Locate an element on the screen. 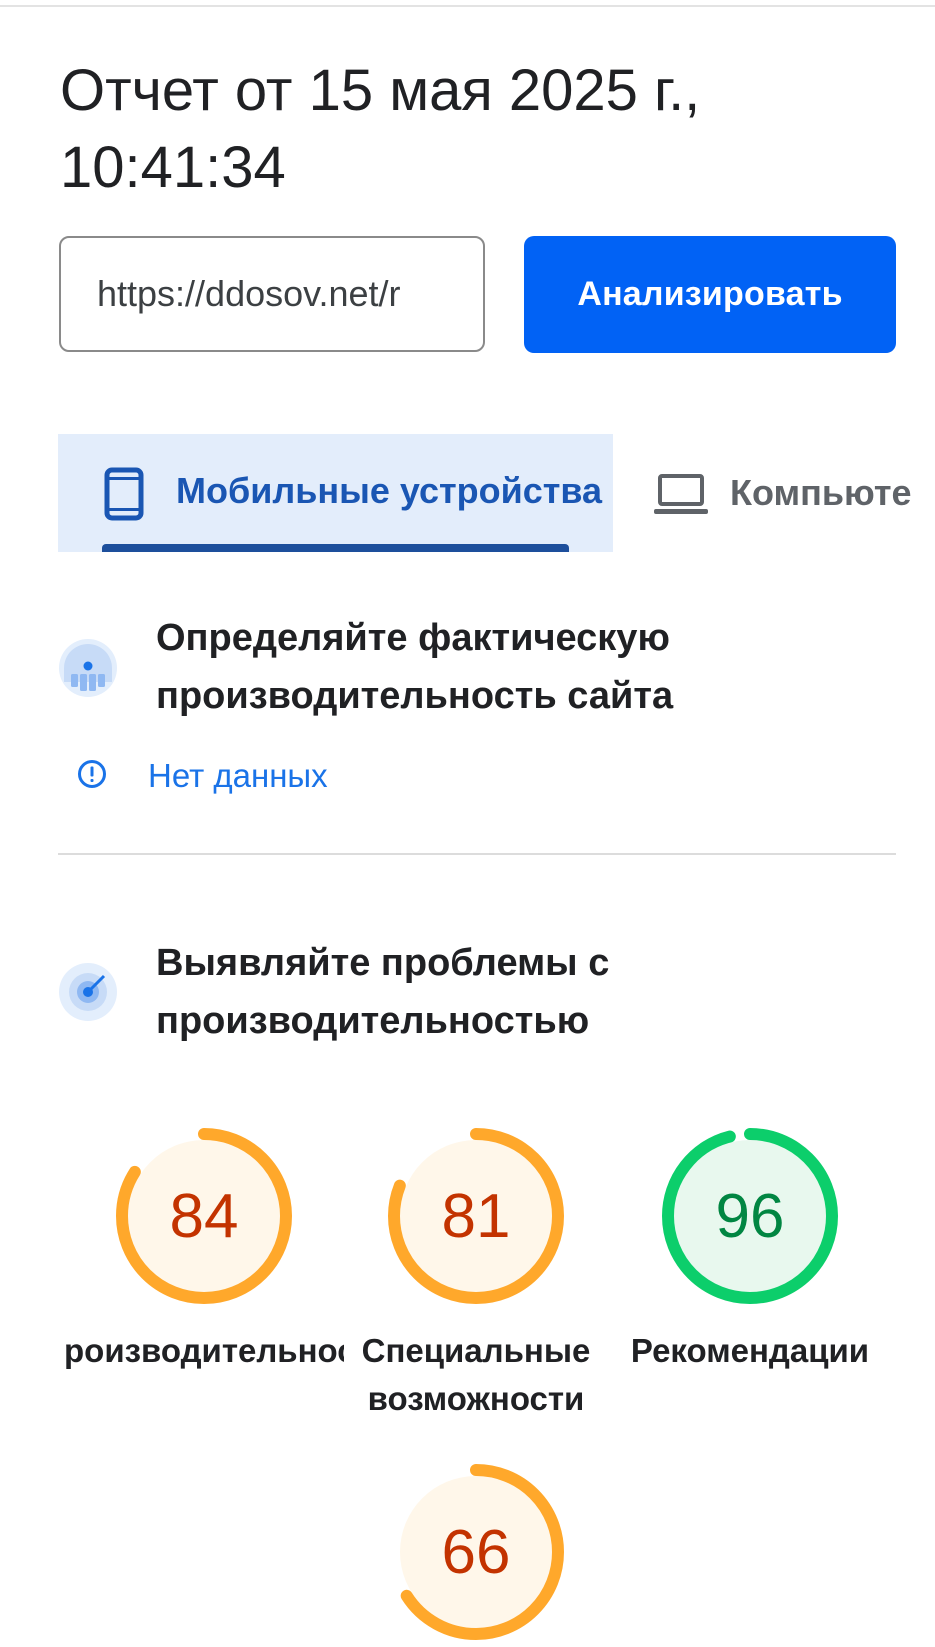 The height and width of the screenshot is (1647, 935). analyze-button: Анализировать is located at coordinates (710, 294).